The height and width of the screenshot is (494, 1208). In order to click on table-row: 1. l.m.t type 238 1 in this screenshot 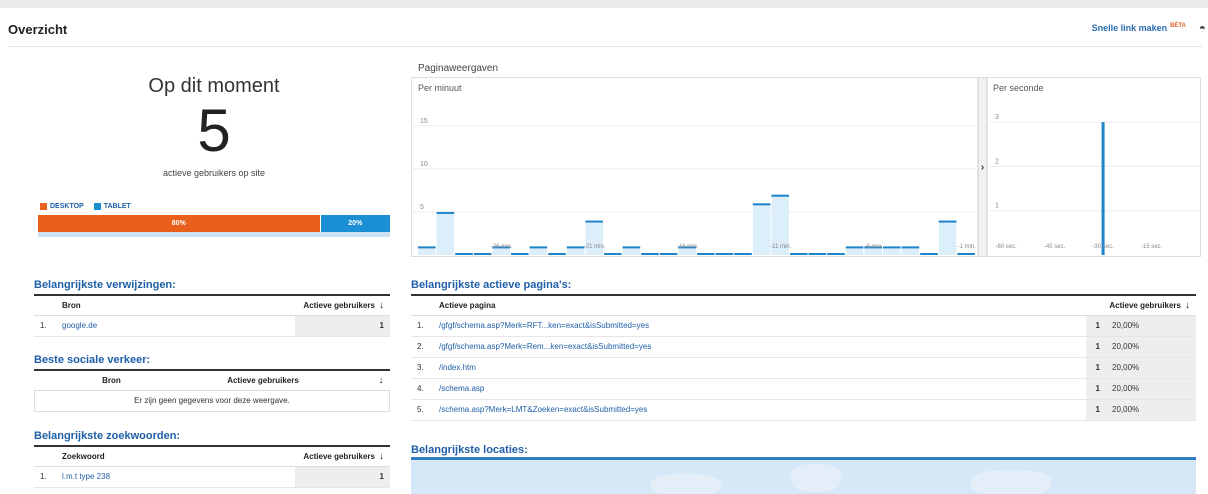, I will do `click(212, 477)`.